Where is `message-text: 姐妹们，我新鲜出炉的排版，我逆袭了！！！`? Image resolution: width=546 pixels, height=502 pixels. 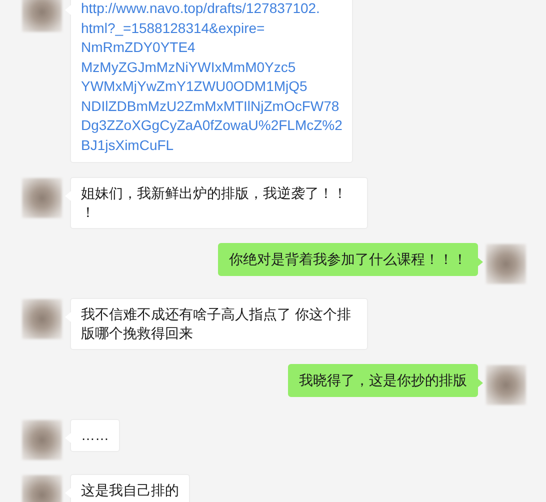
message-text: 姐妹们，我新鲜出炉的排版，我逆袭了！！！ is located at coordinates (214, 203).